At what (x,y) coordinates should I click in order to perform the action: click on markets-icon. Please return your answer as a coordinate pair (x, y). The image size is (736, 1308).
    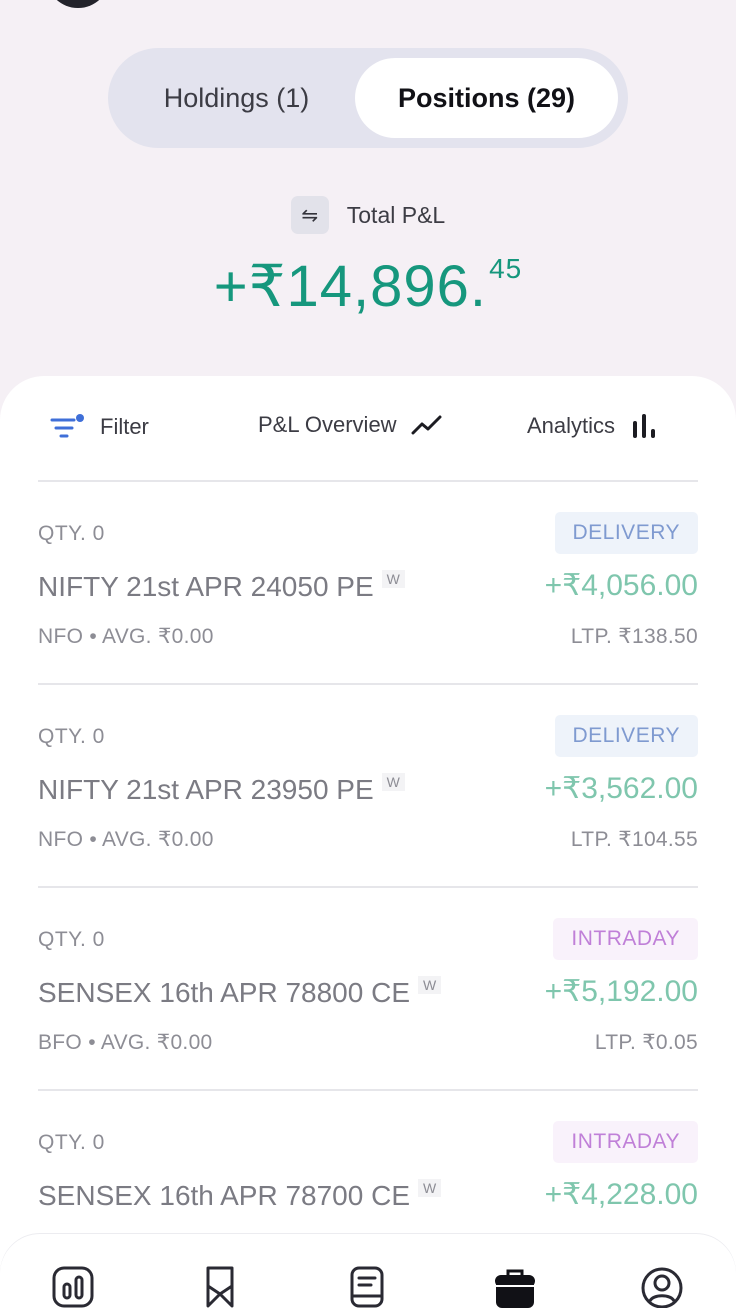
    Looking at the image, I should click on (73, 1287).